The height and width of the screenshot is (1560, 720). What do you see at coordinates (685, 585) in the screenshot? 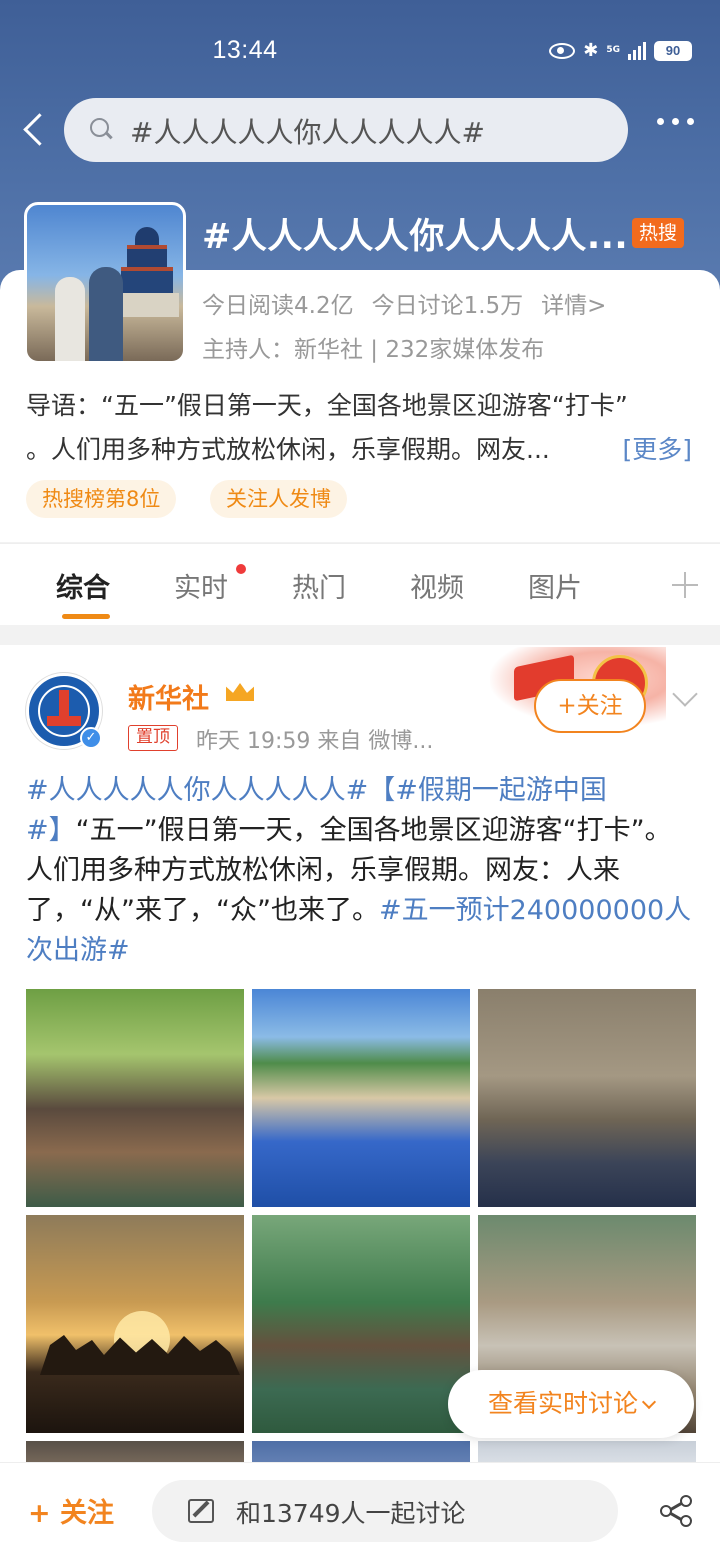
I see `plus-icon` at bounding box center [685, 585].